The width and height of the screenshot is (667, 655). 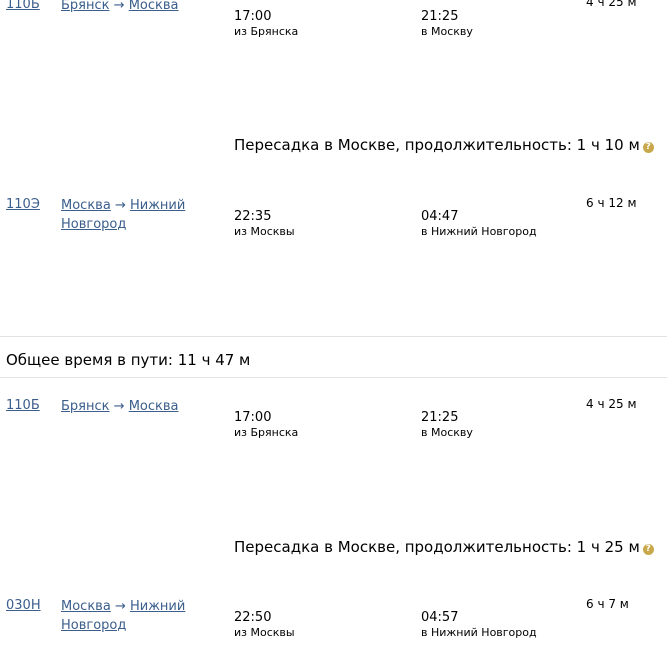 I want to click on train-number-link: 110Э, so click(x=23, y=204).